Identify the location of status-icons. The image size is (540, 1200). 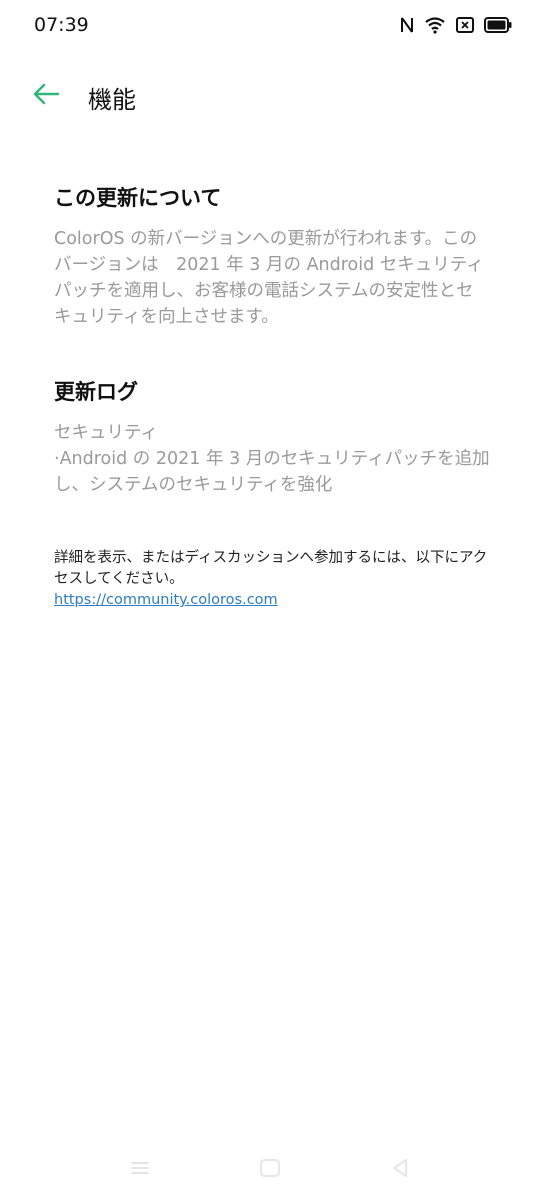
(456, 25).